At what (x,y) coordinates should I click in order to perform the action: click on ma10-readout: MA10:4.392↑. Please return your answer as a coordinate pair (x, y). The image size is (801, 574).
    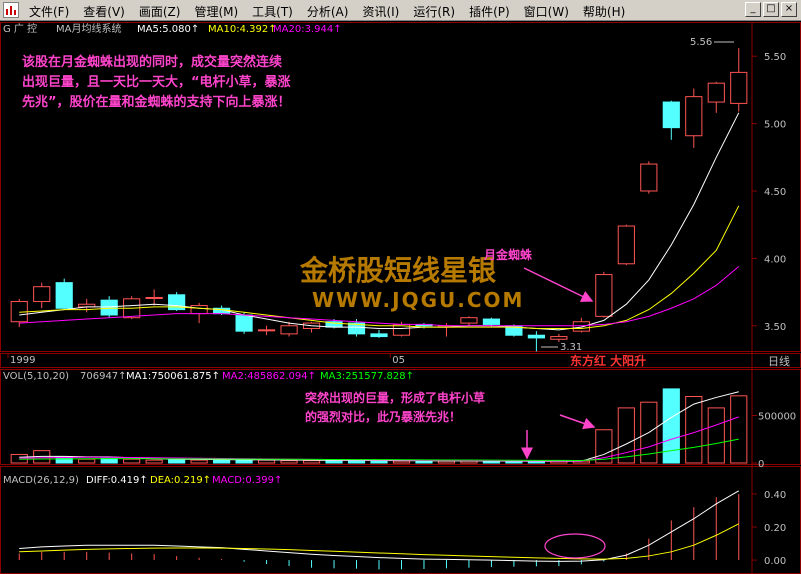
    Looking at the image, I should click on (242, 29).